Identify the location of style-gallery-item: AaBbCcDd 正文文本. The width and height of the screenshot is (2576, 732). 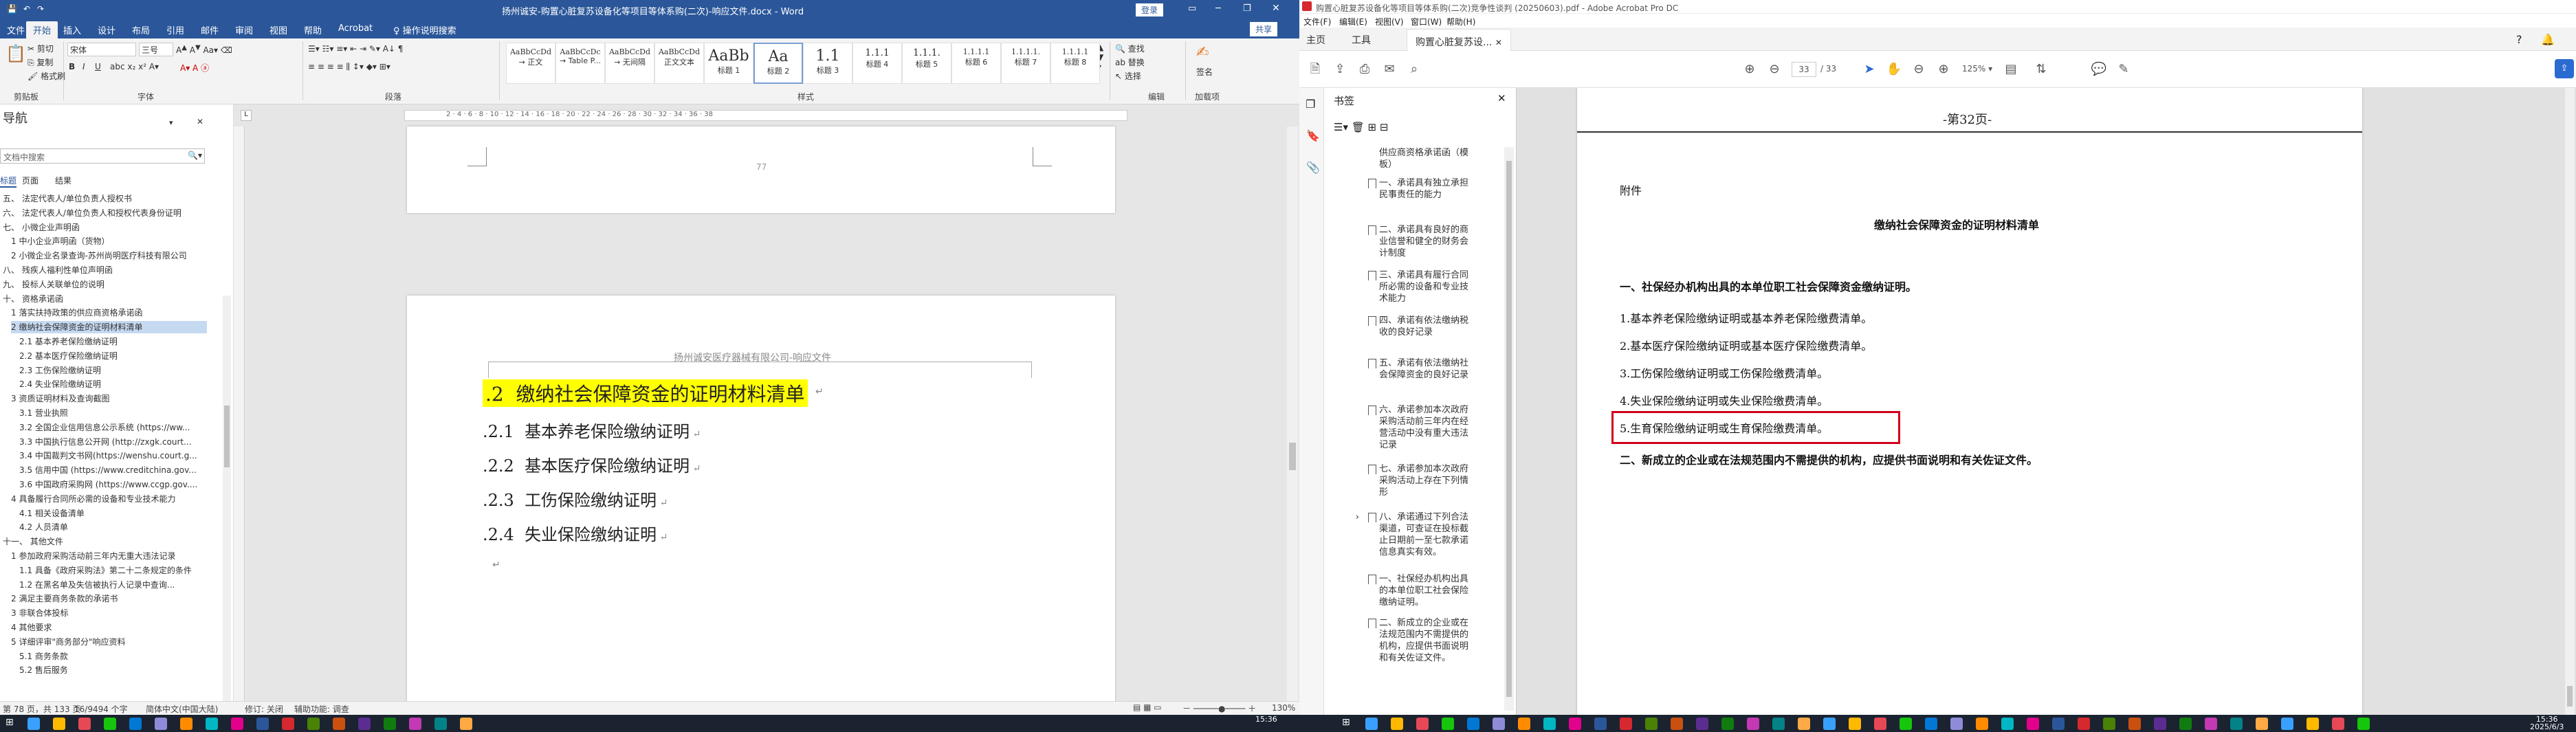
(679, 63).